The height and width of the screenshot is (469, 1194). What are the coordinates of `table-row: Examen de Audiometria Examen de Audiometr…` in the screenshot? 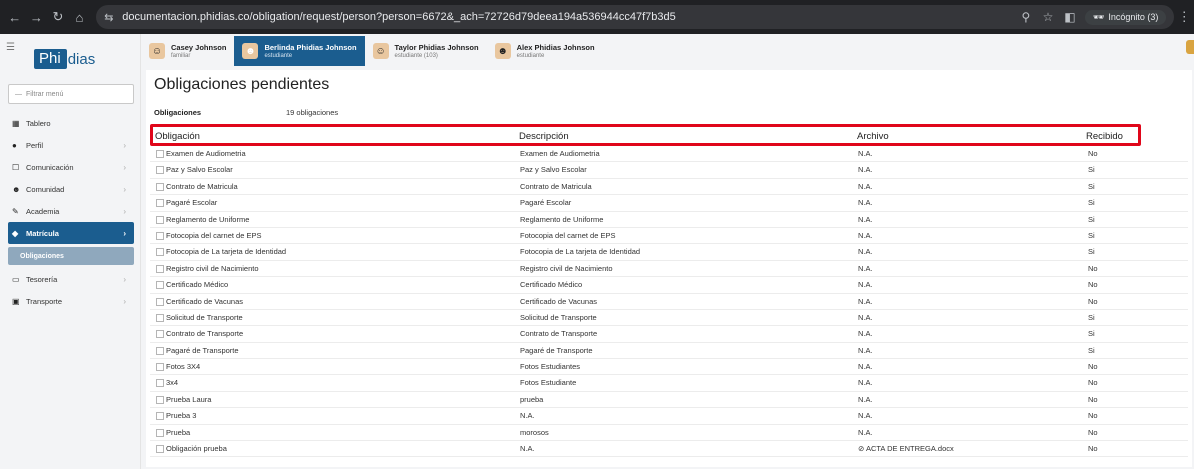 It's located at (669, 154).